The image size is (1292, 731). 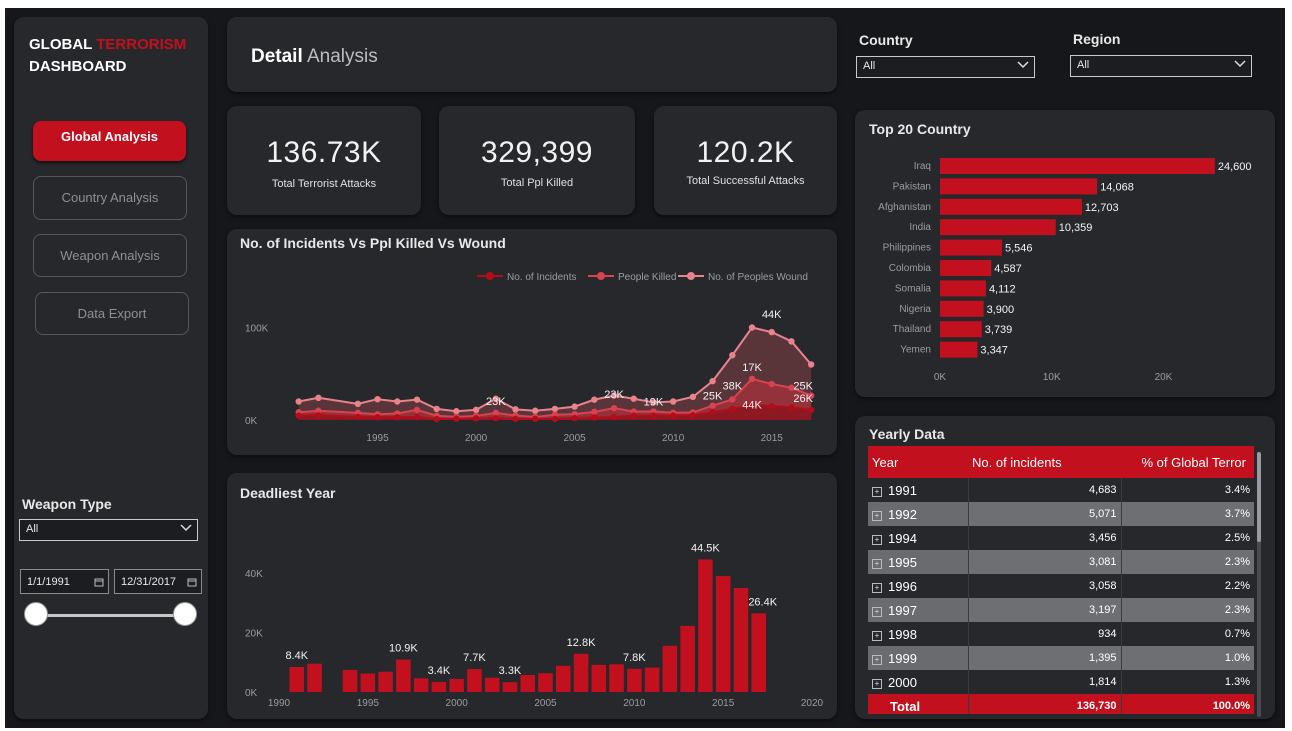 What do you see at coordinates (109, 141) in the screenshot?
I see `nav-global-analysis: Global Analysis` at bounding box center [109, 141].